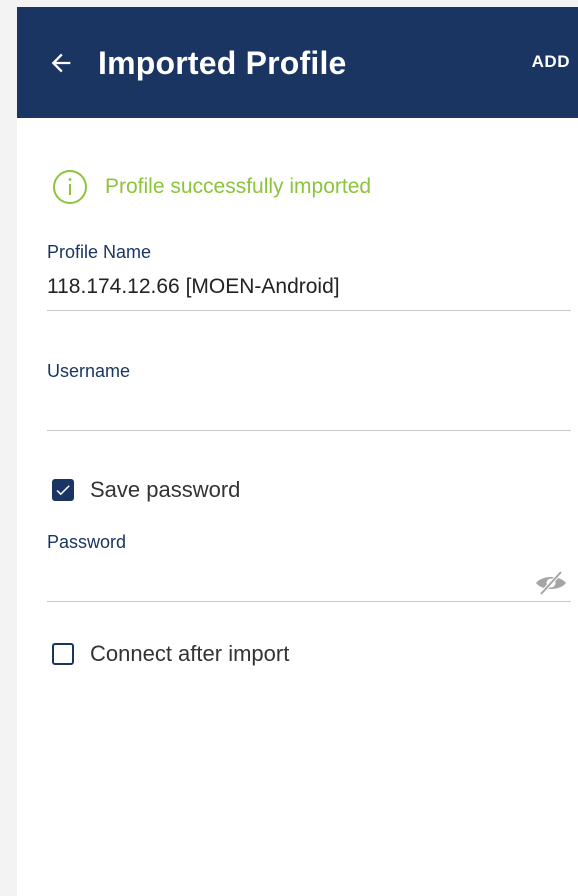 This screenshot has height=896, width=578. I want to click on connect-after-import-checkbox-row: Connect after import, so click(170, 654).